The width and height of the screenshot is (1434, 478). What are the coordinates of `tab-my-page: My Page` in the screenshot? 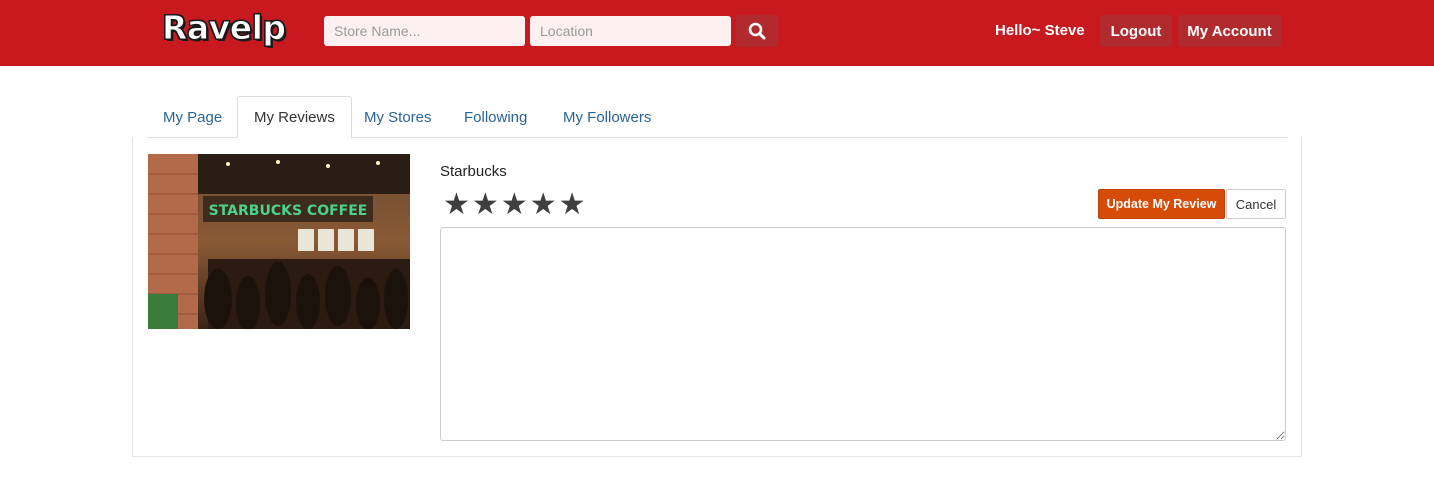 It's located at (192, 117).